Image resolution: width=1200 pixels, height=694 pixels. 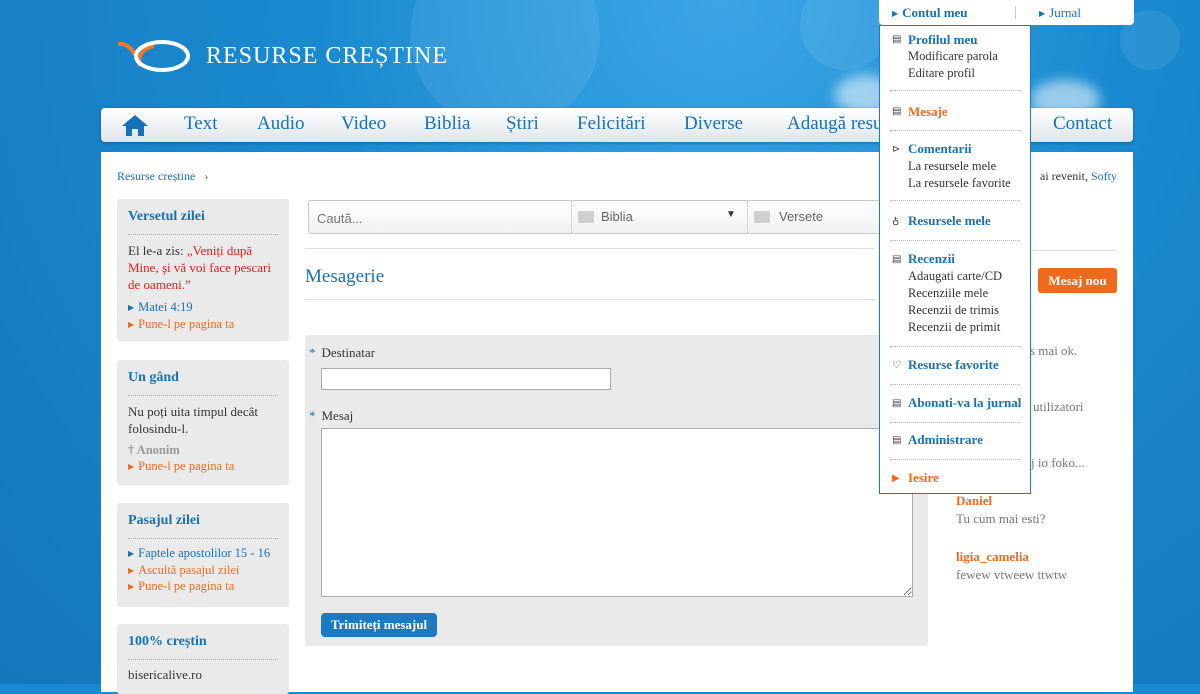 What do you see at coordinates (992, 557) in the screenshot?
I see `message-sender: ligia_camelia` at bounding box center [992, 557].